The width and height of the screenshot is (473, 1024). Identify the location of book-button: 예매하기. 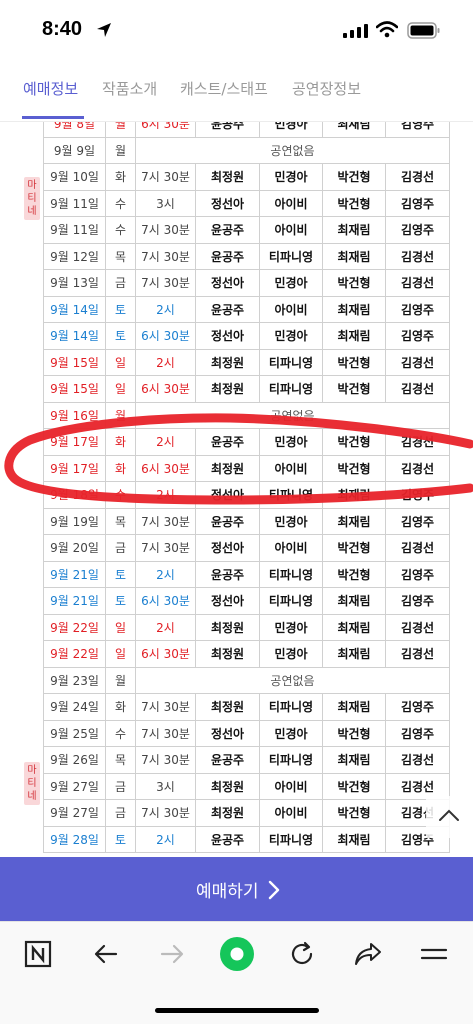
(236, 889).